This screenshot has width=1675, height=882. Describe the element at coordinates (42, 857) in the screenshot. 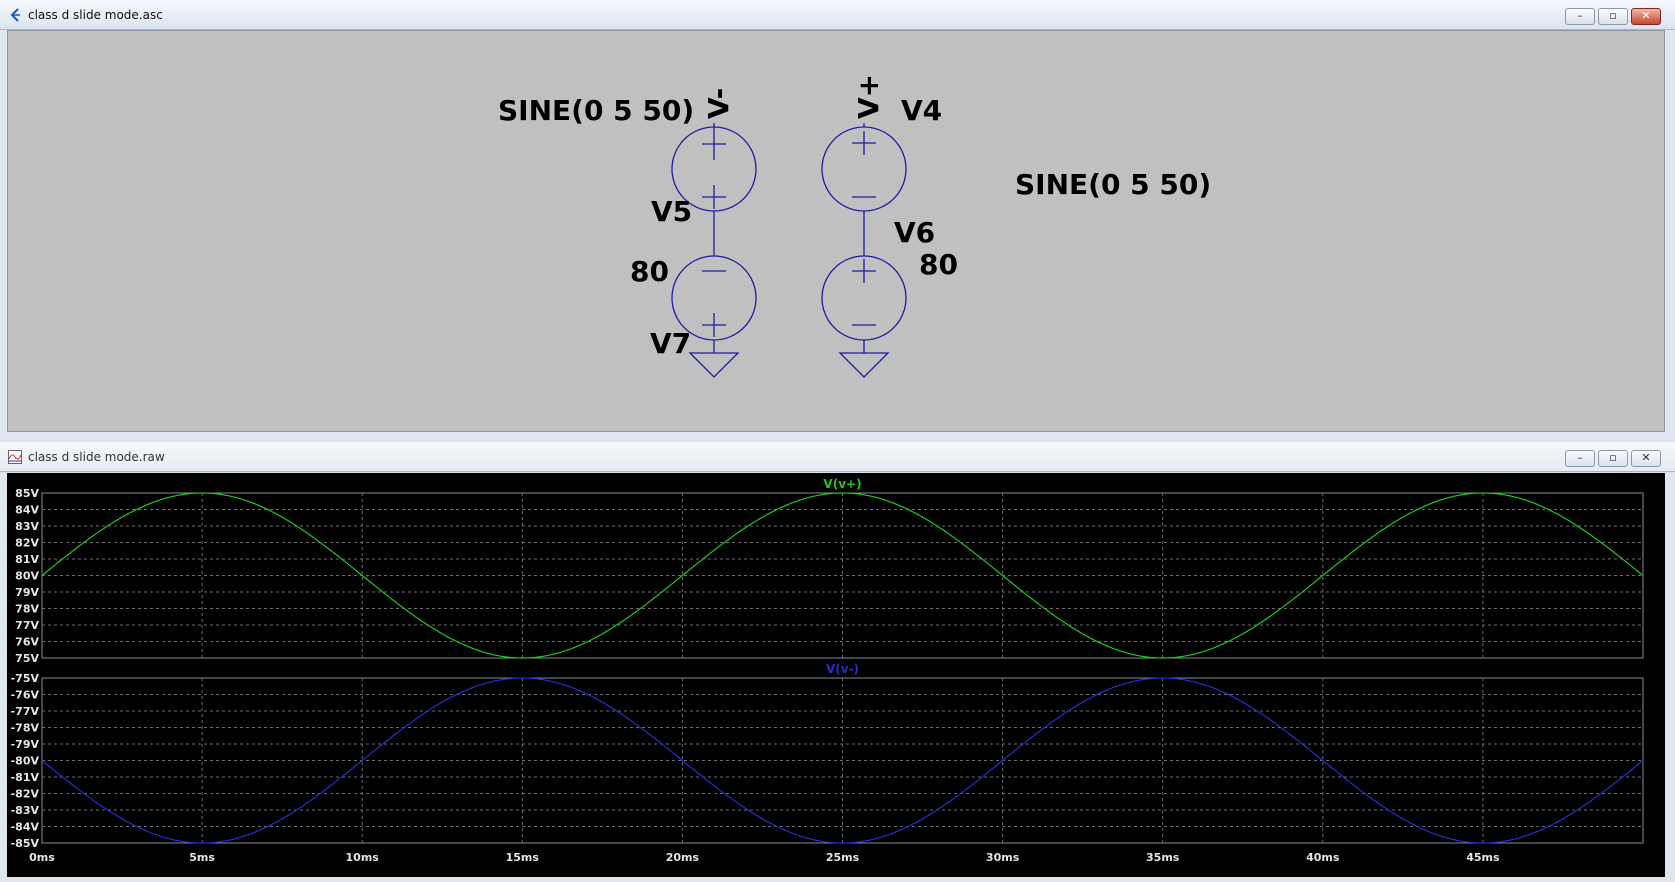

I see `x-tick-label: 0ms` at that location.